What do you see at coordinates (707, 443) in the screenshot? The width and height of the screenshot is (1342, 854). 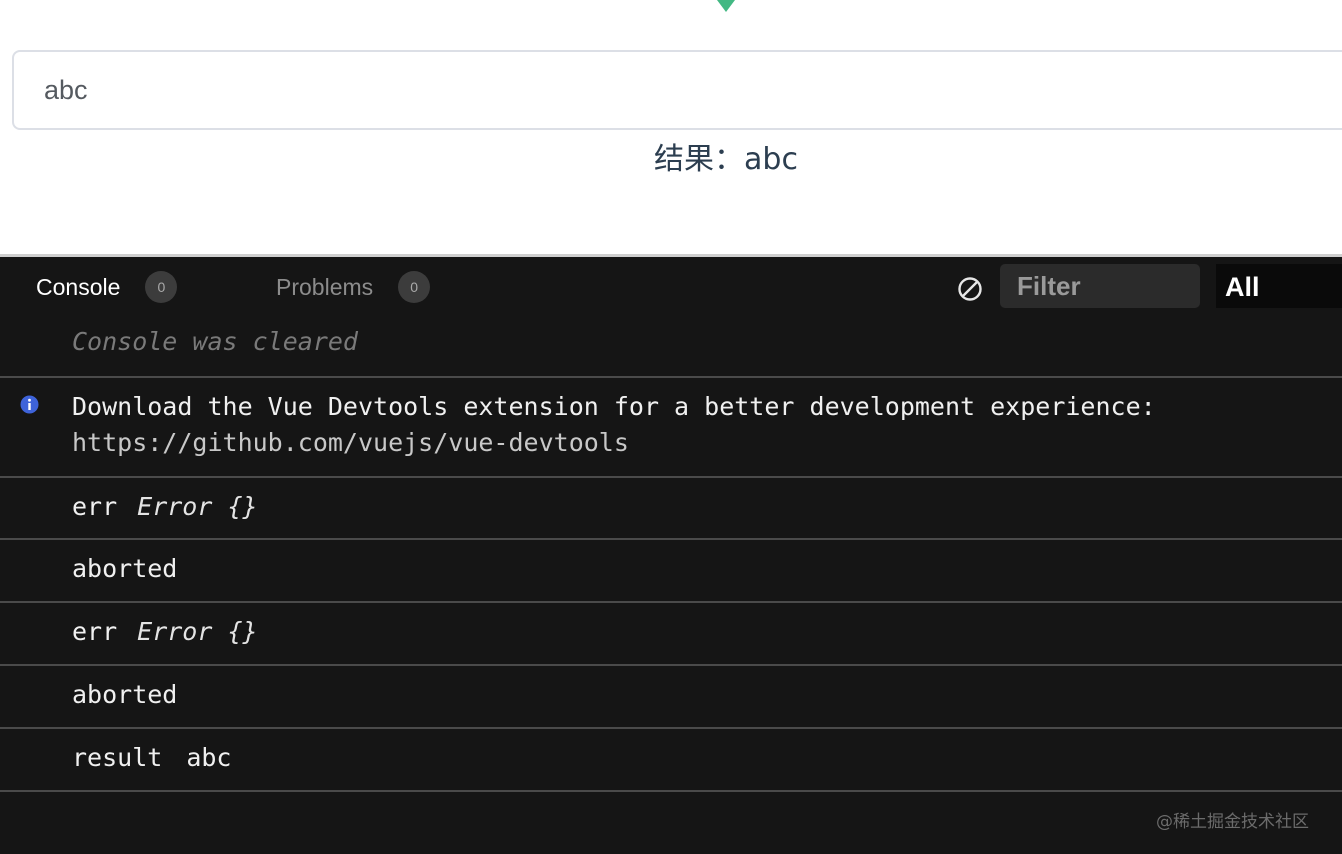 I see `log-info-link: https://github.com/vuejs/vue-devtools` at bounding box center [707, 443].